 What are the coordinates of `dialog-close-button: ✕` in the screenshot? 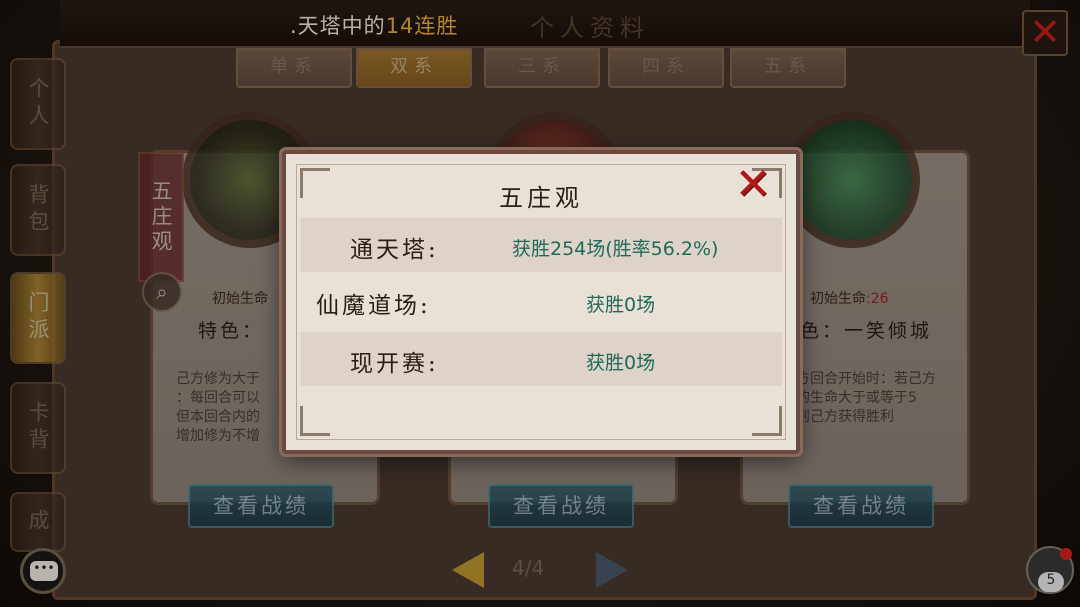 It's located at (753, 185).